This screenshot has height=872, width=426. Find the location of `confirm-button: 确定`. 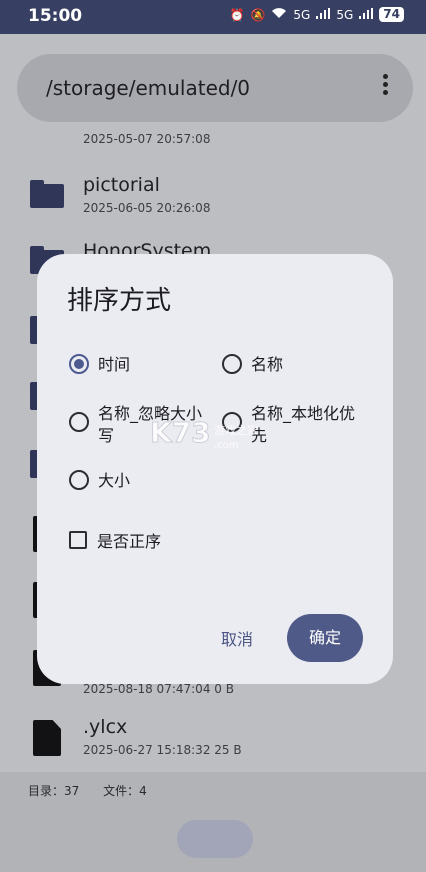

confirm-button: 确定 is located at coordinates (325, 638).